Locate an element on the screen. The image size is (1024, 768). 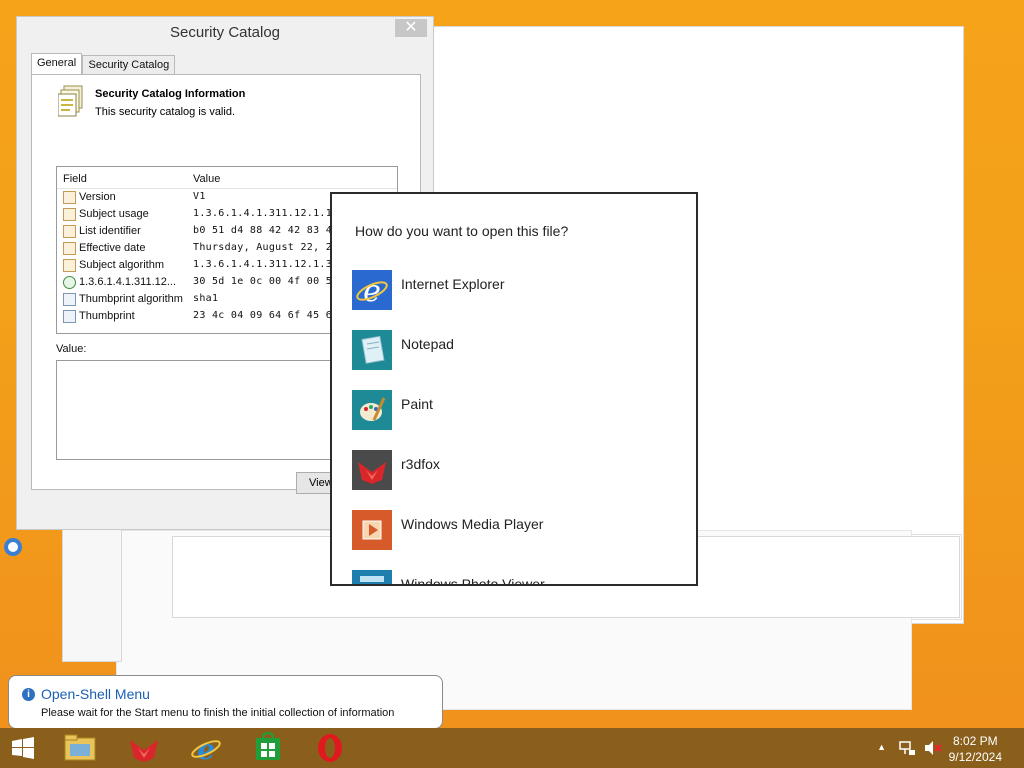
row-value: 1.3.6.1.4.1.311.12.1.3 is located at coordinates (263, 264).